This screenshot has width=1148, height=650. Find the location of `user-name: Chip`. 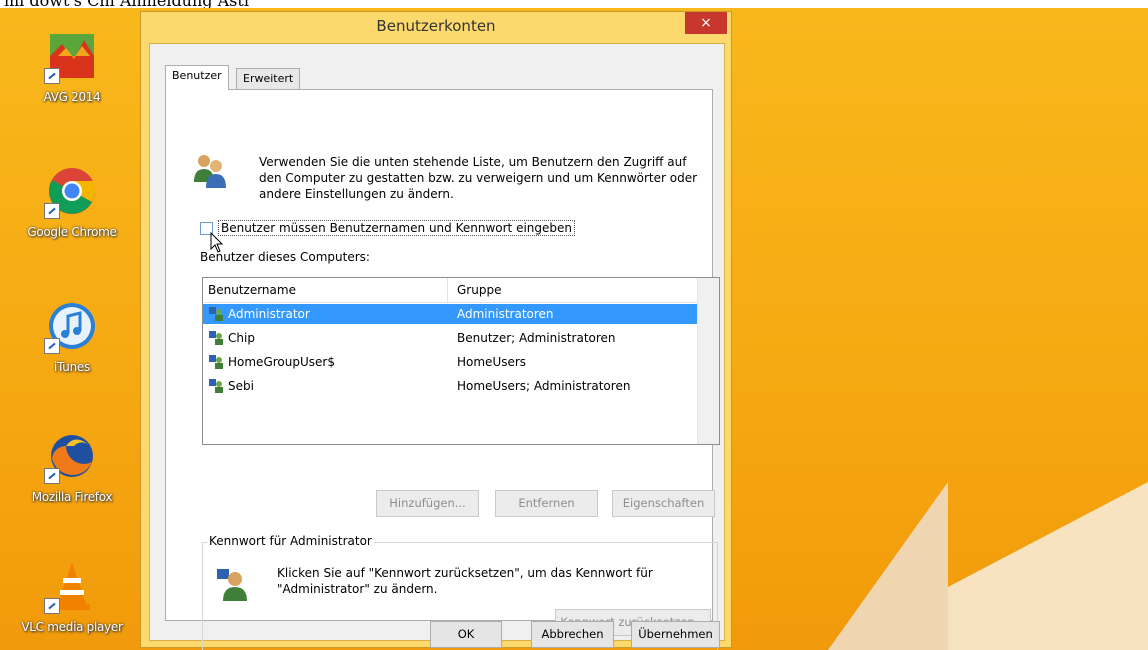

user-name: Chip is located at coordinates (241, 338).